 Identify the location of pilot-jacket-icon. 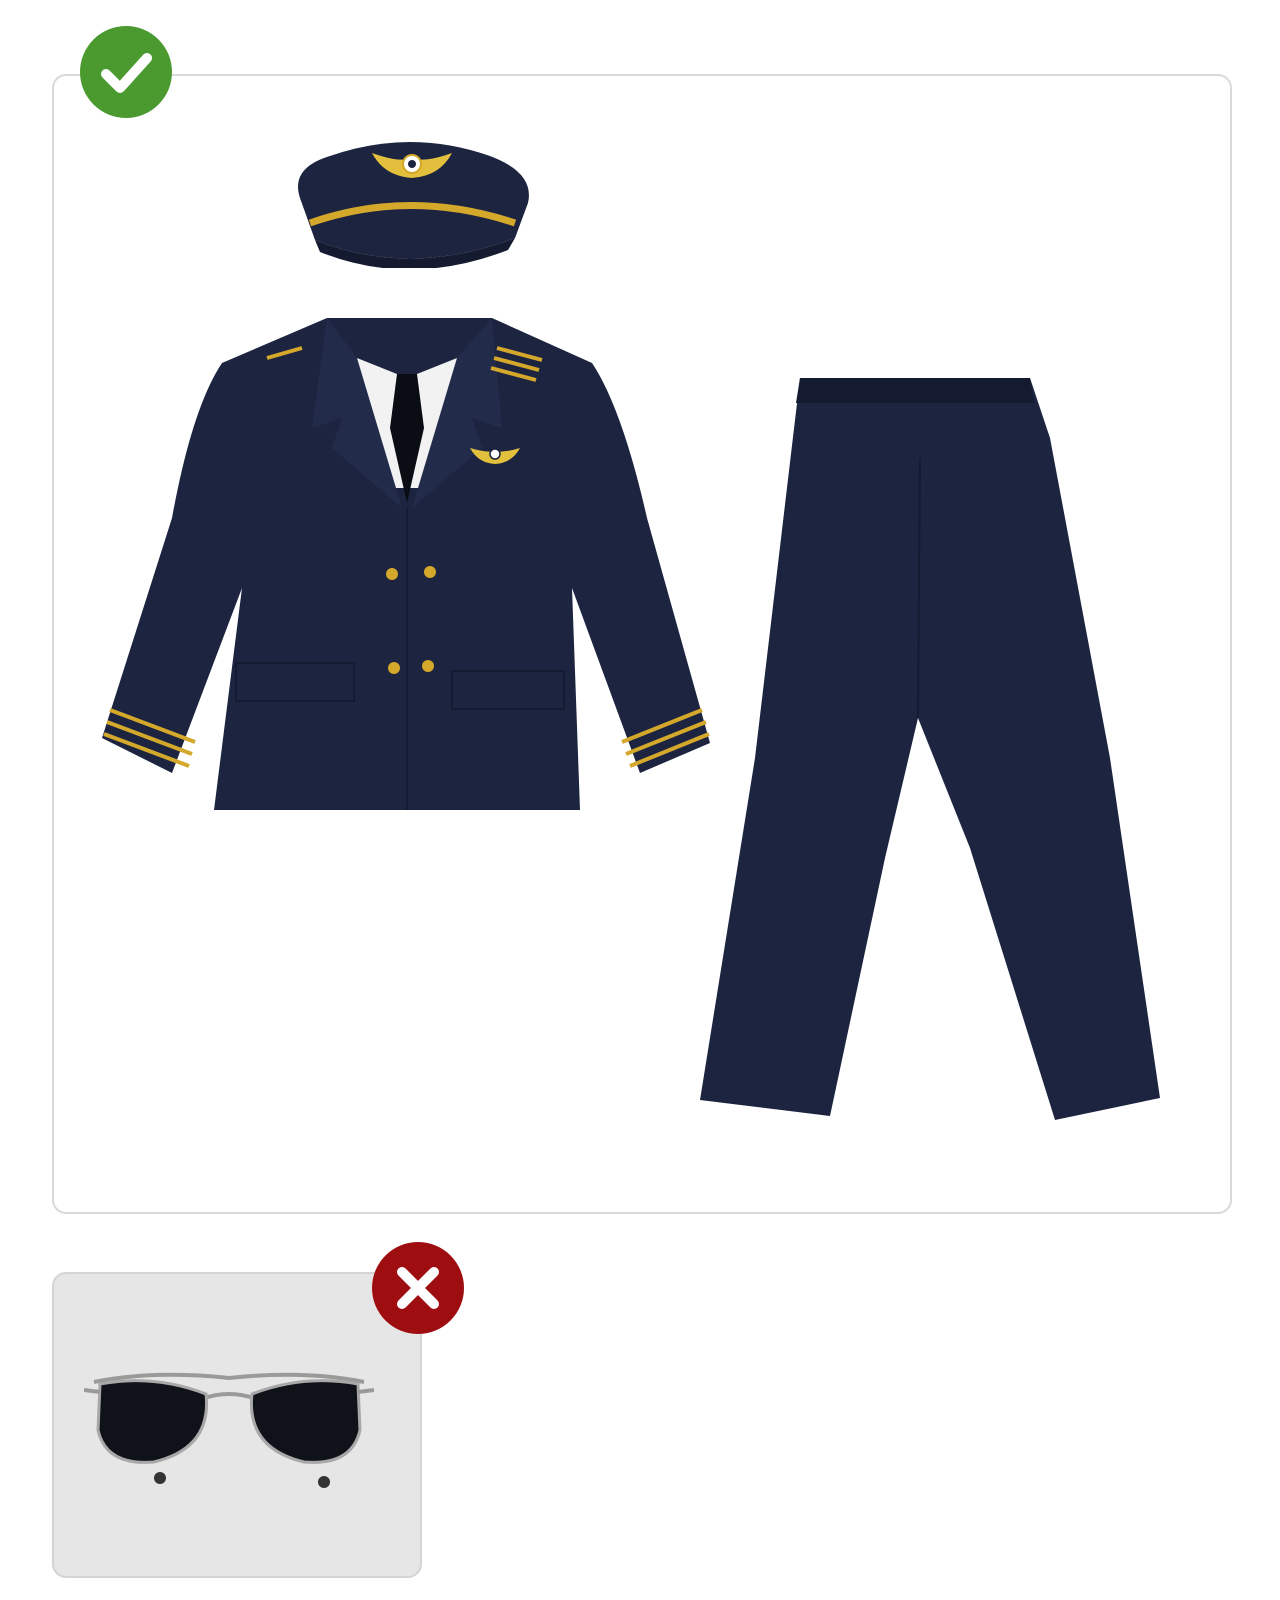
(407, 568).